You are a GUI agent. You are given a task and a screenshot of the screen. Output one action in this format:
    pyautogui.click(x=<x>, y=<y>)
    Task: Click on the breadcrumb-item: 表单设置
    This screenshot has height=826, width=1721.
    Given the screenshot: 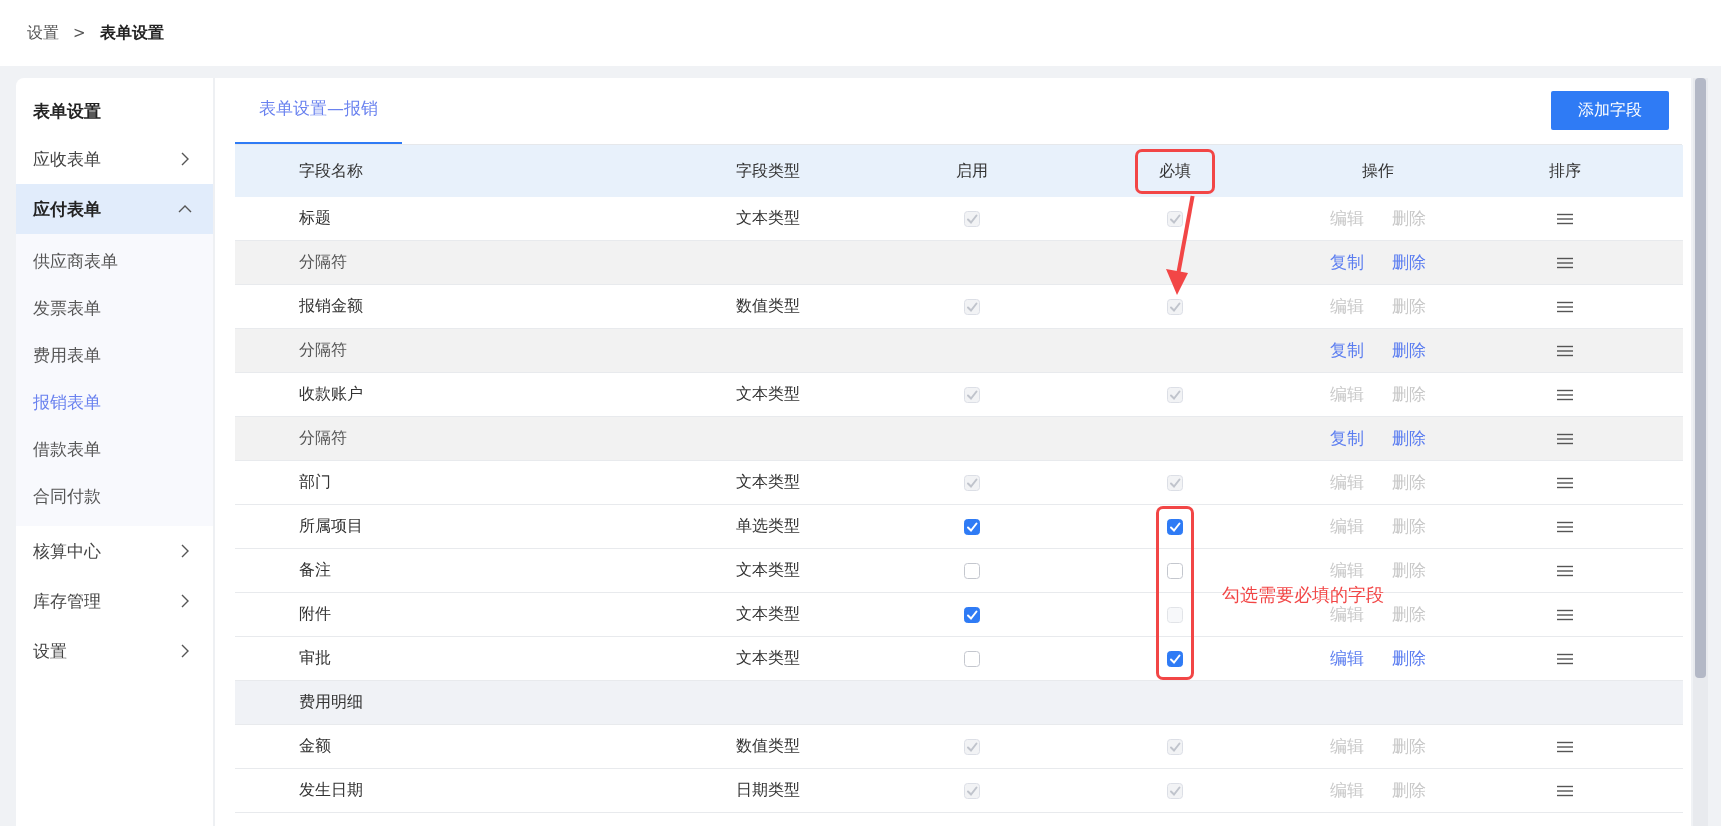 What is the action you would take?
    pyautogui.click(x=131, y=33)
    